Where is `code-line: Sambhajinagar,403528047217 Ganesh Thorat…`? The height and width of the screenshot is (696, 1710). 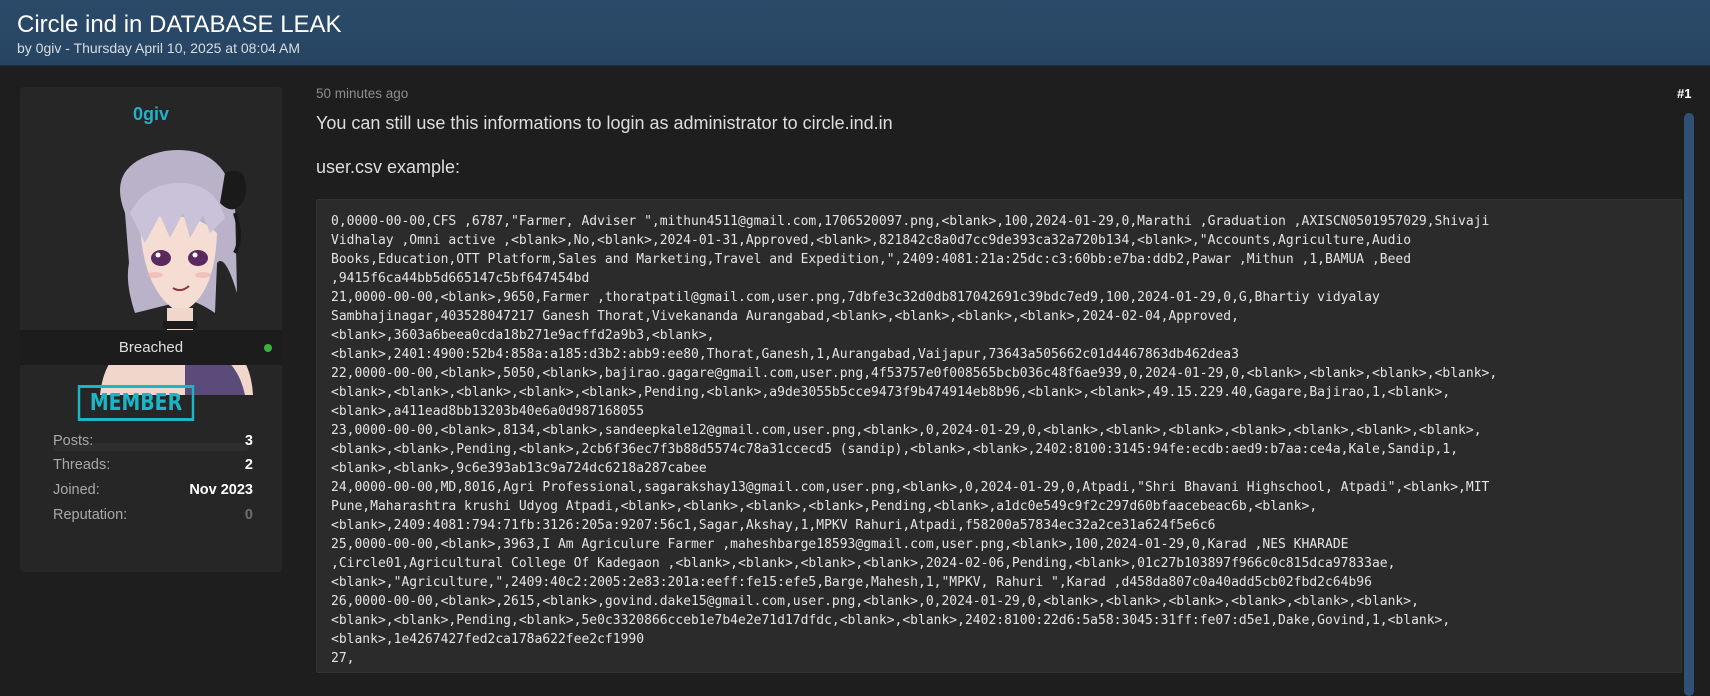
code-line: Sambhajinagar,403528047217 Ganesh Thorat… is located at coordinates (785, 316).